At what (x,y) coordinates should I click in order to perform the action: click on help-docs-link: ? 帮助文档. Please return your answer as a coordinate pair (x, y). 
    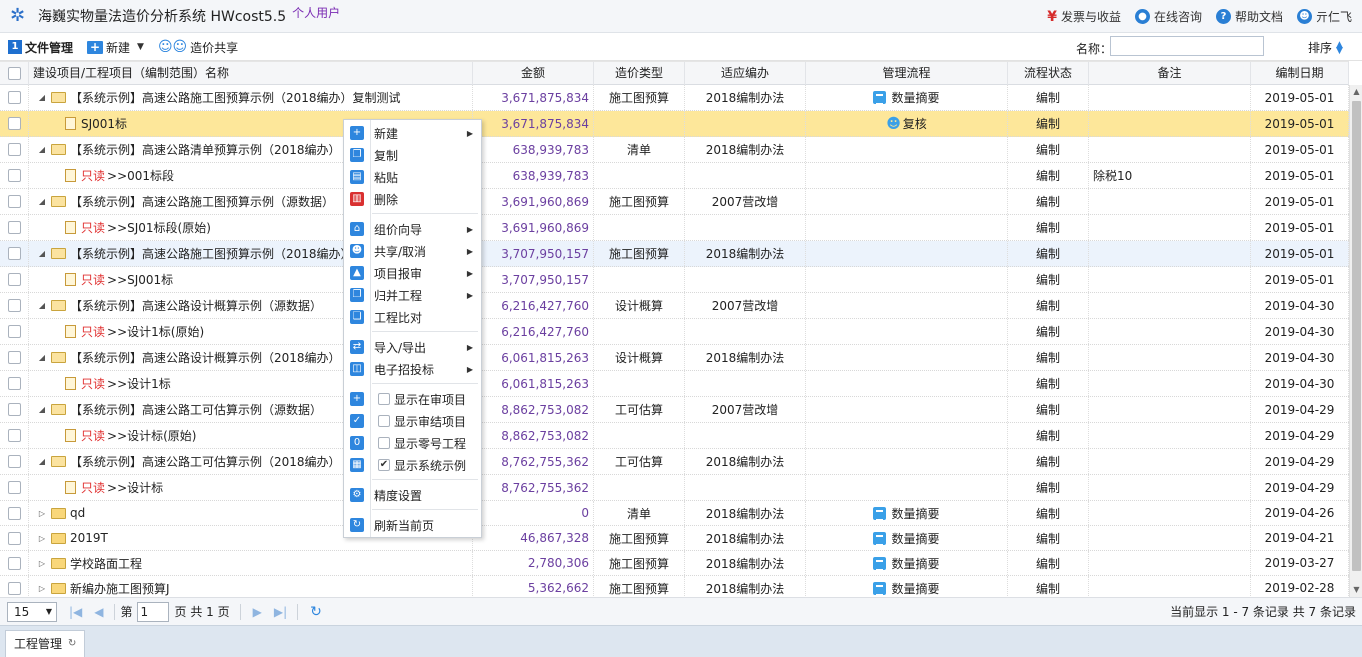
    Looking at the image, I should click on (1249, 16).